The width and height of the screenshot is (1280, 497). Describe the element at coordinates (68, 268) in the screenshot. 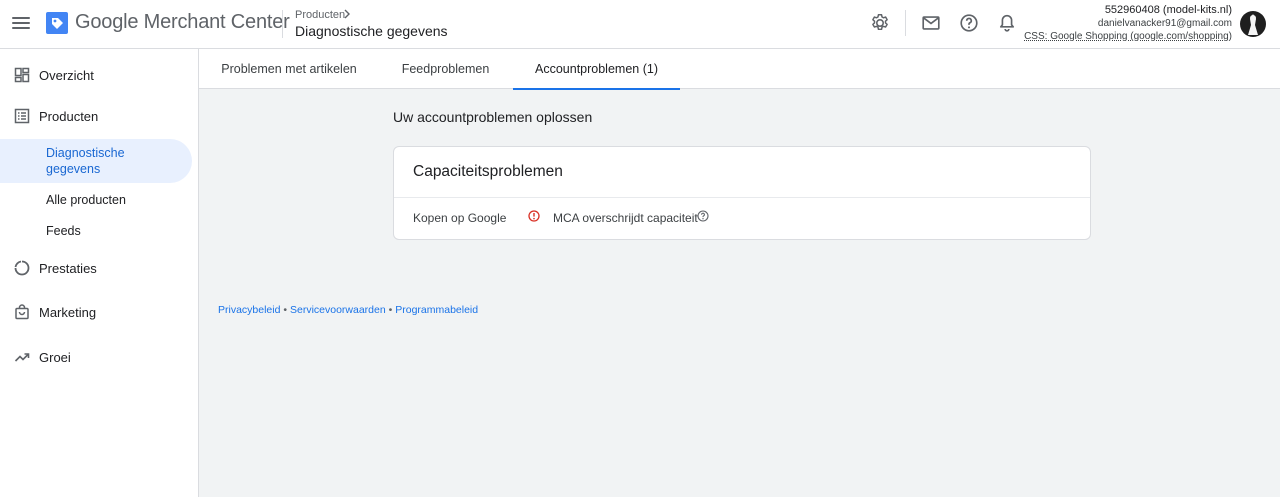

I see `sidebar-item-label: Prestaties` at that location.